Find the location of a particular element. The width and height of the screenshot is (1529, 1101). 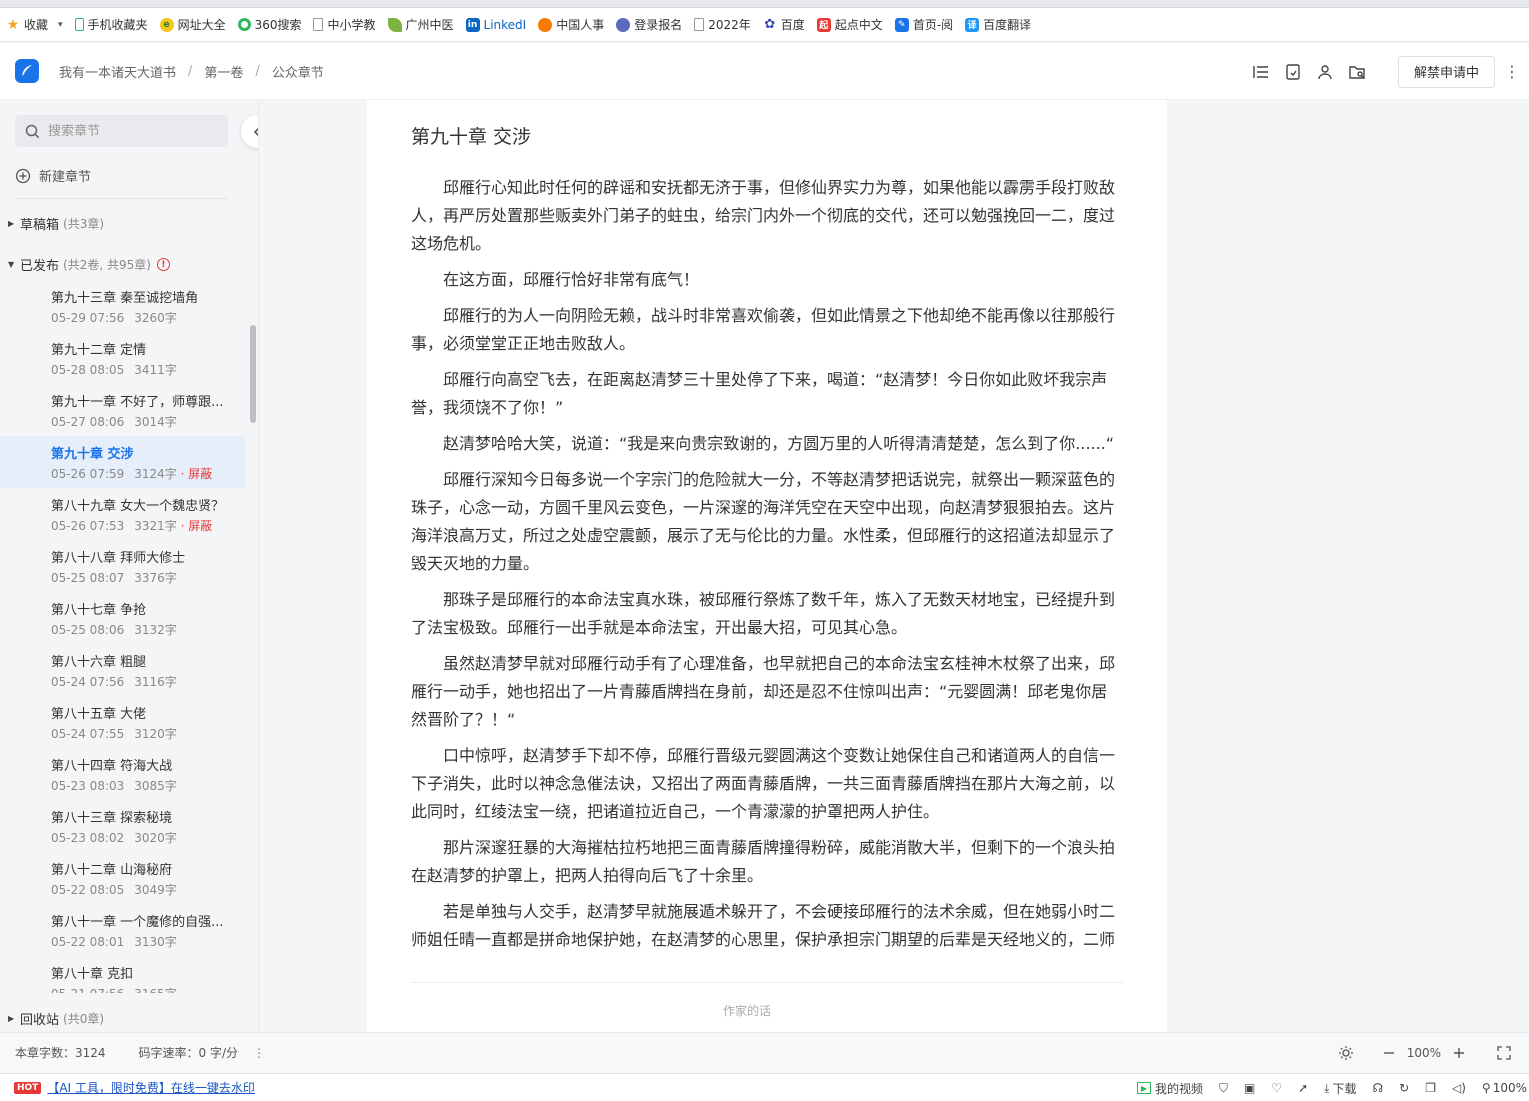

window-icon: ❐ is located at coordinates (1430, 1088).